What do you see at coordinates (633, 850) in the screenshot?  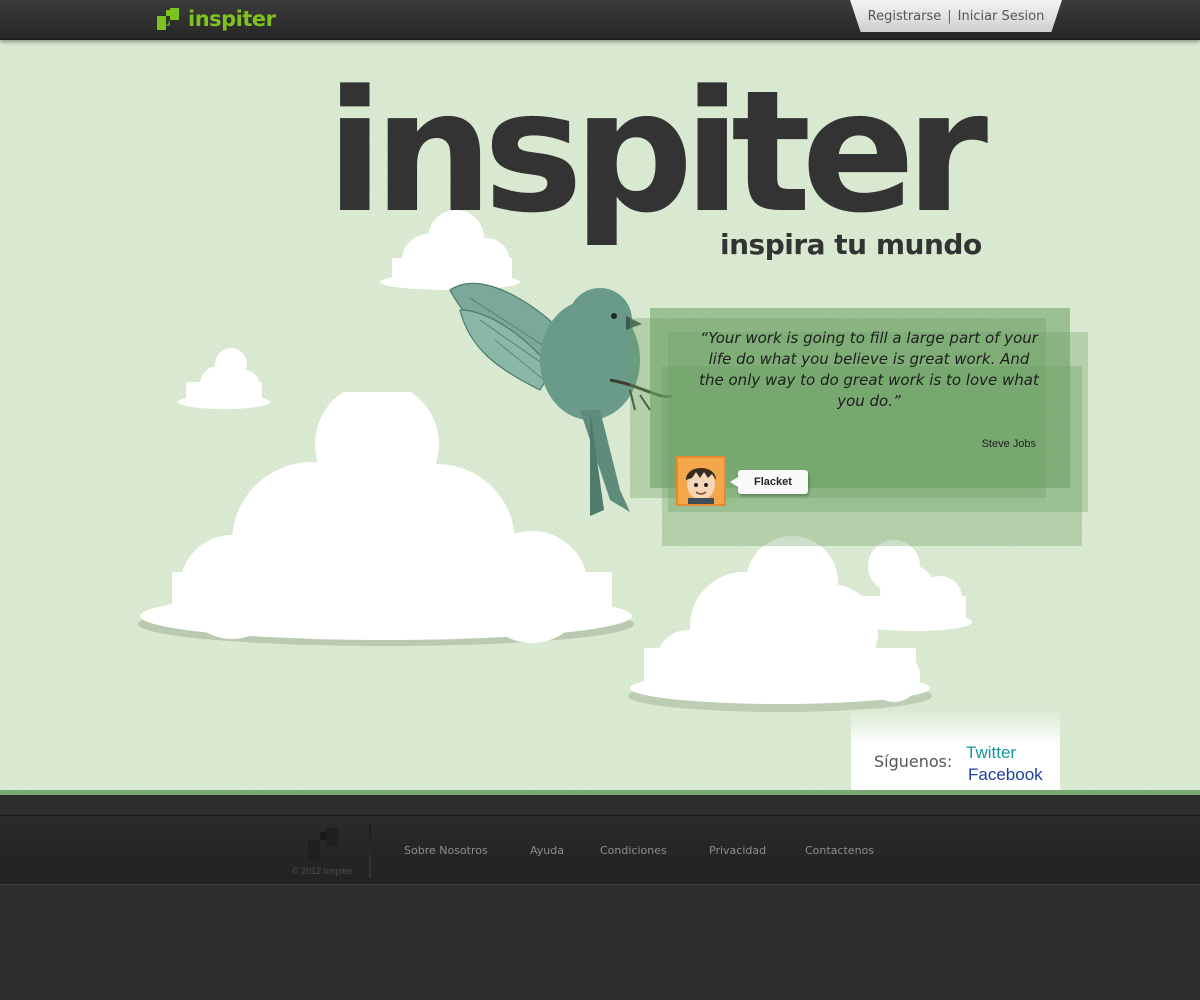 I see `footer-link-terms: Condiciones` at bounding box center [633, 850].